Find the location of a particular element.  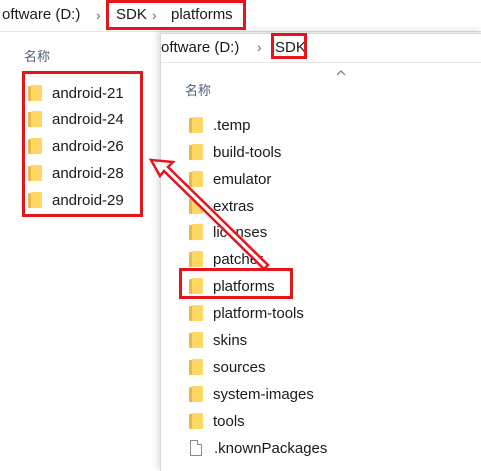

item-label: platform-tools is located at coordinates (258, 313).